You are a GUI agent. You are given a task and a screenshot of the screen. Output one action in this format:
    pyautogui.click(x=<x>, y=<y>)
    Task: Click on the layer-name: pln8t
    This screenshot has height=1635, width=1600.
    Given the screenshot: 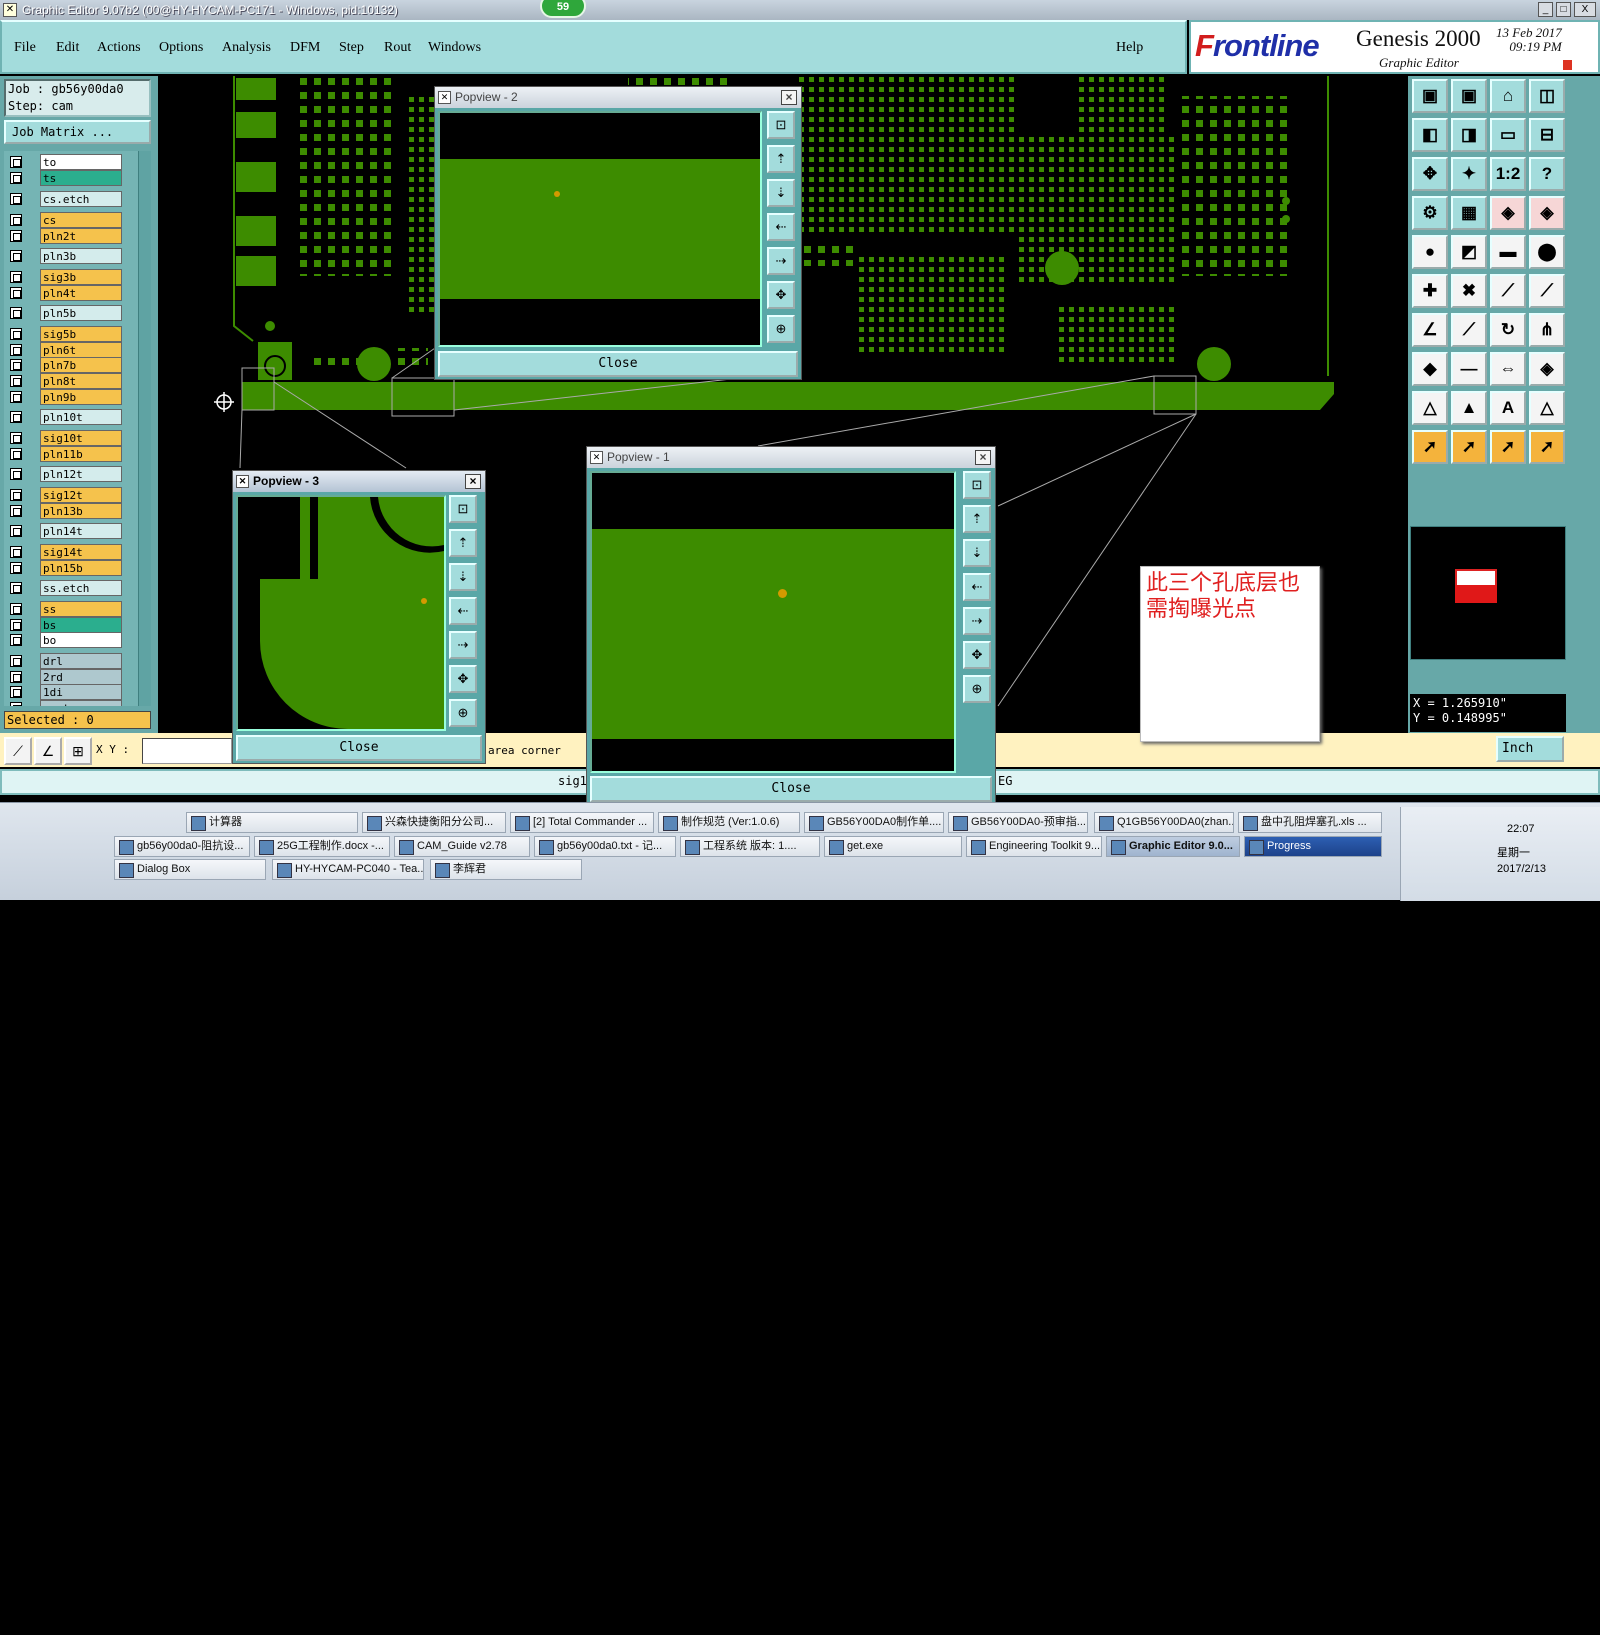 What is the action you would take?
    pyautogui.click(x=81, y=381)
    